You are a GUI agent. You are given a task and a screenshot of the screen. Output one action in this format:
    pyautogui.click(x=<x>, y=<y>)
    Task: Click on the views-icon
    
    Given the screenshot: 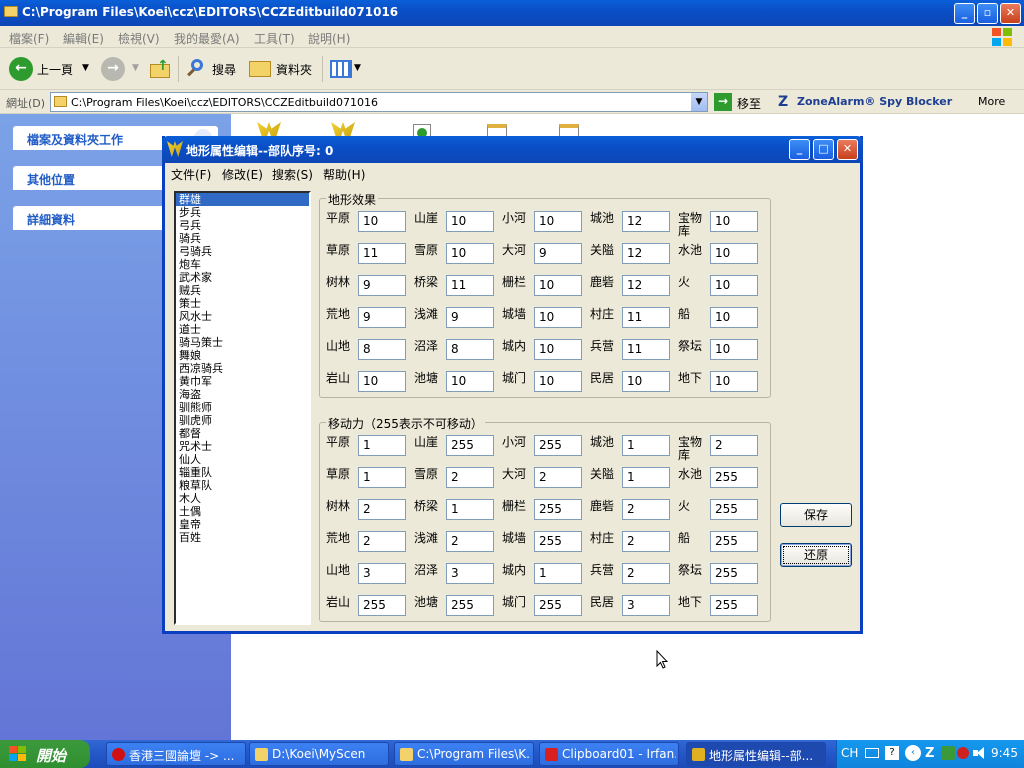 What is the action you would take?
    pyautogui.click(x=341, y=69)
    